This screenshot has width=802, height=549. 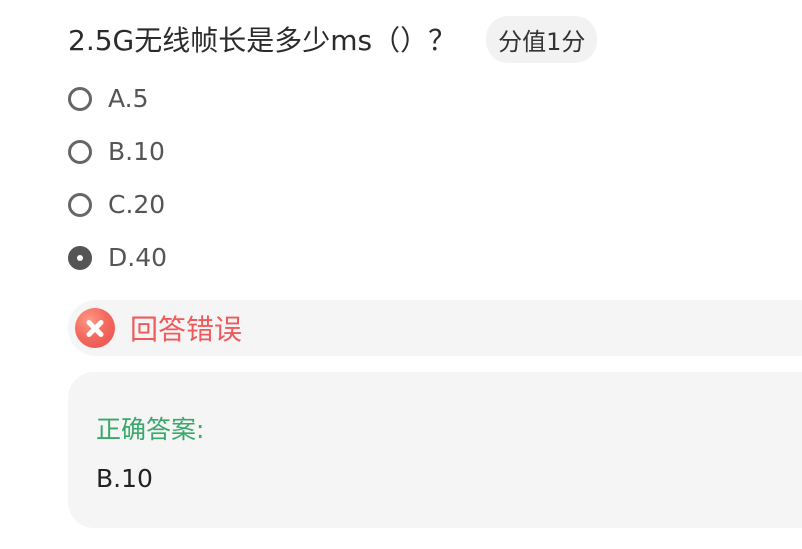 I want to click on option-label: D.40, so click(x=138, y=257).